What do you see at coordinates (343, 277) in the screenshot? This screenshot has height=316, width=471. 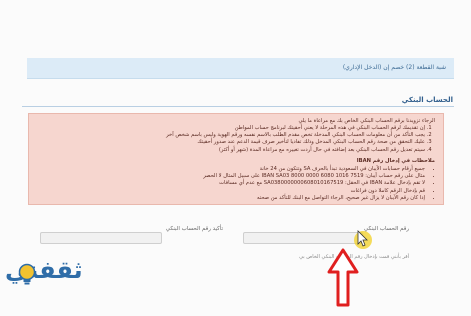 I see `red-arrow-icon` at bounding box center [343, 277].